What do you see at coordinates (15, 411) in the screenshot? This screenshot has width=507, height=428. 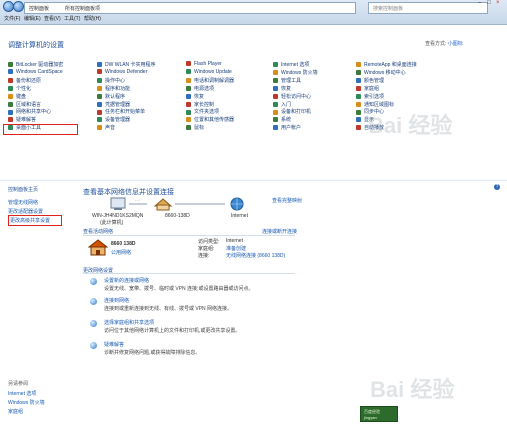 I see `see-also-homegroup: 家庭组` at bounding box center [15, 411].